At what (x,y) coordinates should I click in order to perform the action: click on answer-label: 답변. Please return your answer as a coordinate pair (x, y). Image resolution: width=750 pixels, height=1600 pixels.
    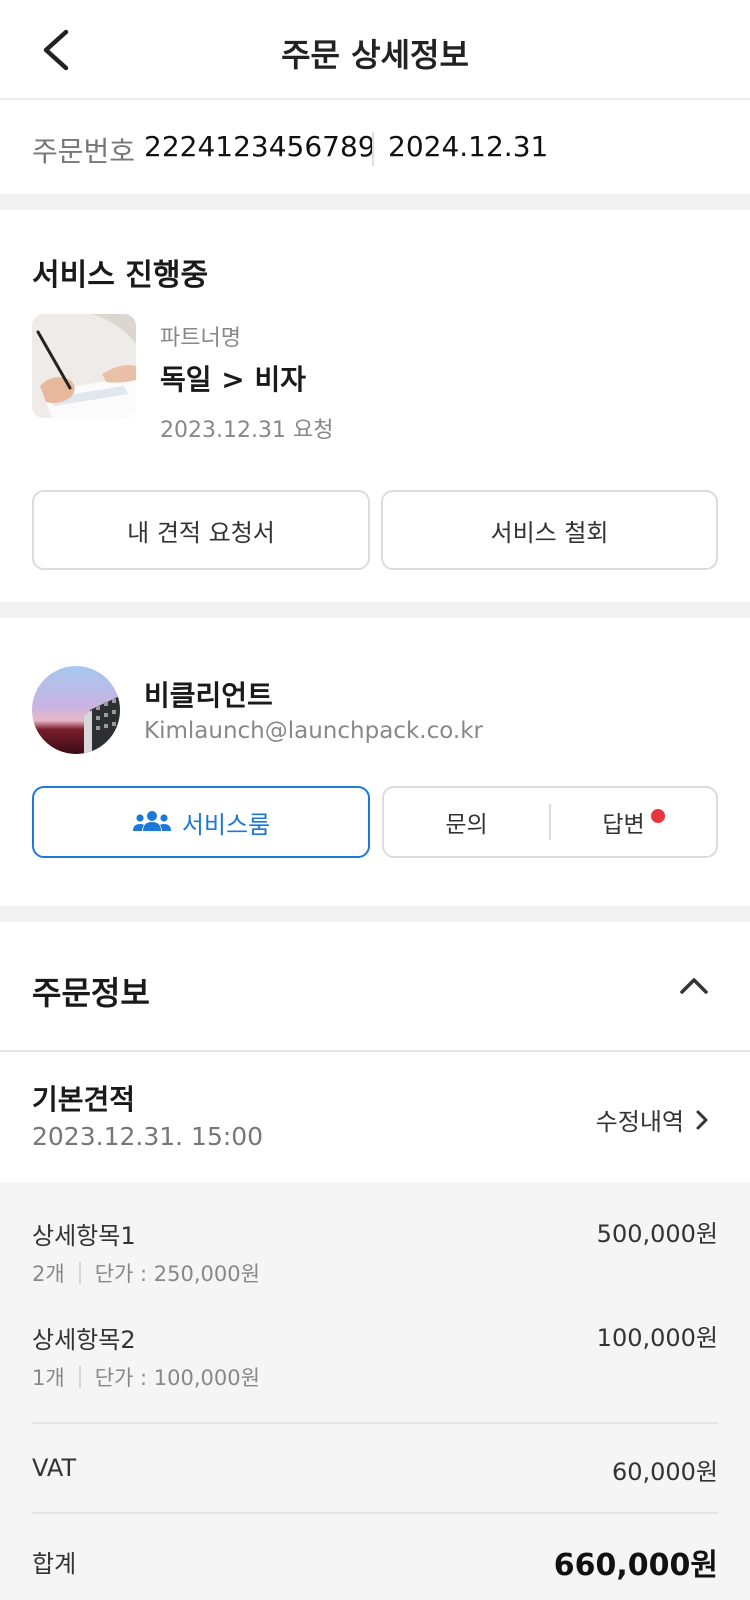
    Looking at the image, I should click on (623, 825).